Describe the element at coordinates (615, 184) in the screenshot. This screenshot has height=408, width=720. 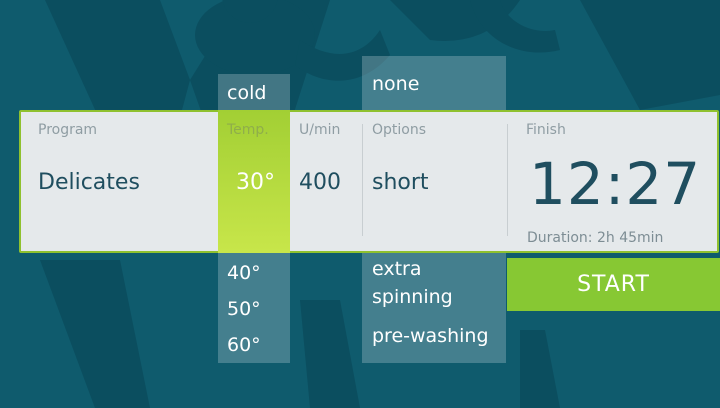
I see `finish-time: 12:27` at that location.